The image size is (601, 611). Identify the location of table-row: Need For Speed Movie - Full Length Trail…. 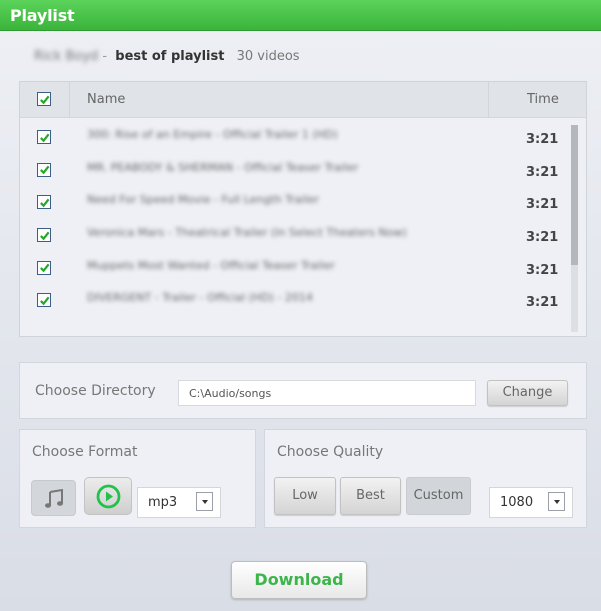
(303, 203).